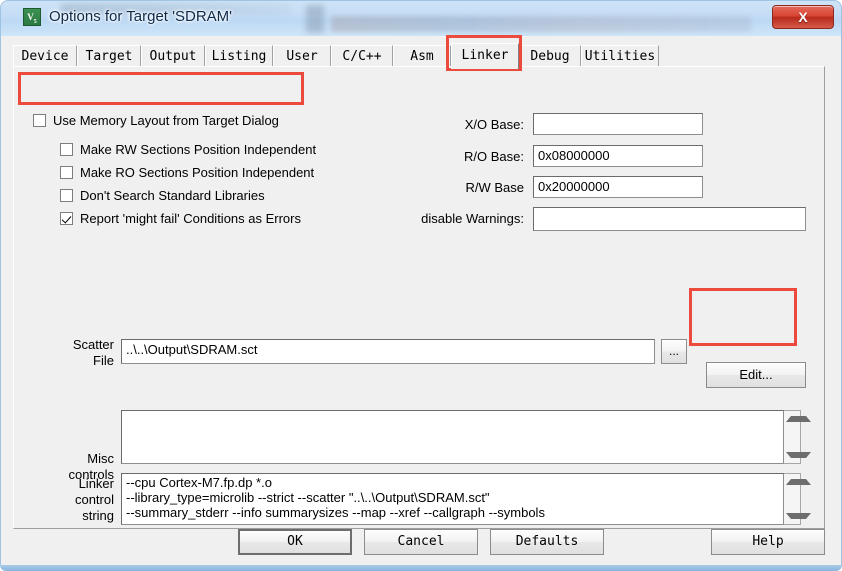 This screenshot has height=571, width=842. What do you see at coordinates (550, 56) in the screenshot?
I see `tab-debug: Debug` at bounding box center [550, 56].